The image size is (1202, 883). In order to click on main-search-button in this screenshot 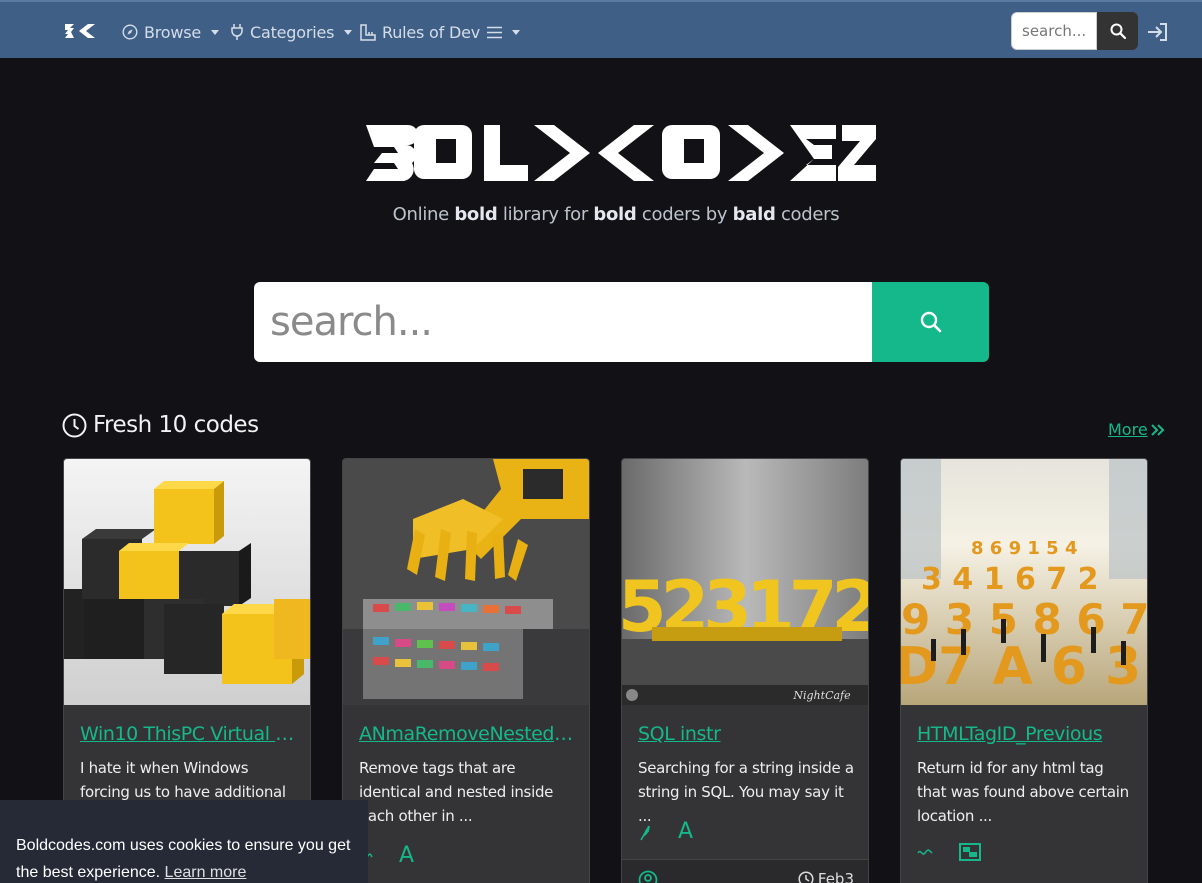, I will do `click(930, 322)`.